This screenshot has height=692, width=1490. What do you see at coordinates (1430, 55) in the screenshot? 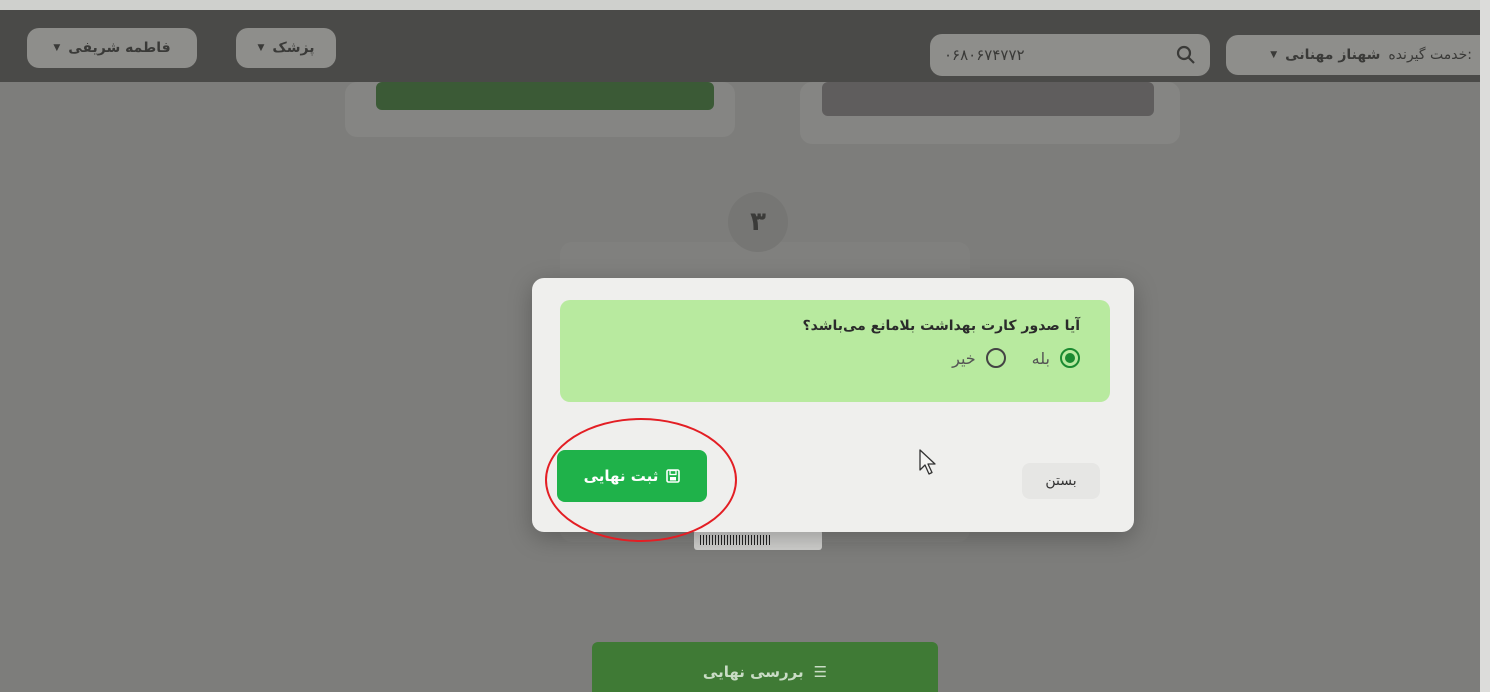
I see `patient-label: خدمت گیرنده:` at bounding box center [1430, 55].